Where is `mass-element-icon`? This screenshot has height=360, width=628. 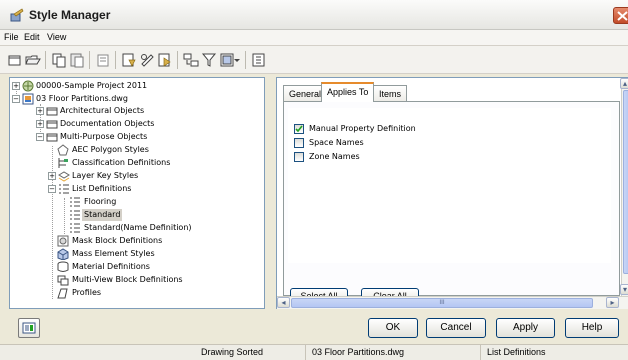 mass-element-icon is located at coordinates (63, 254).